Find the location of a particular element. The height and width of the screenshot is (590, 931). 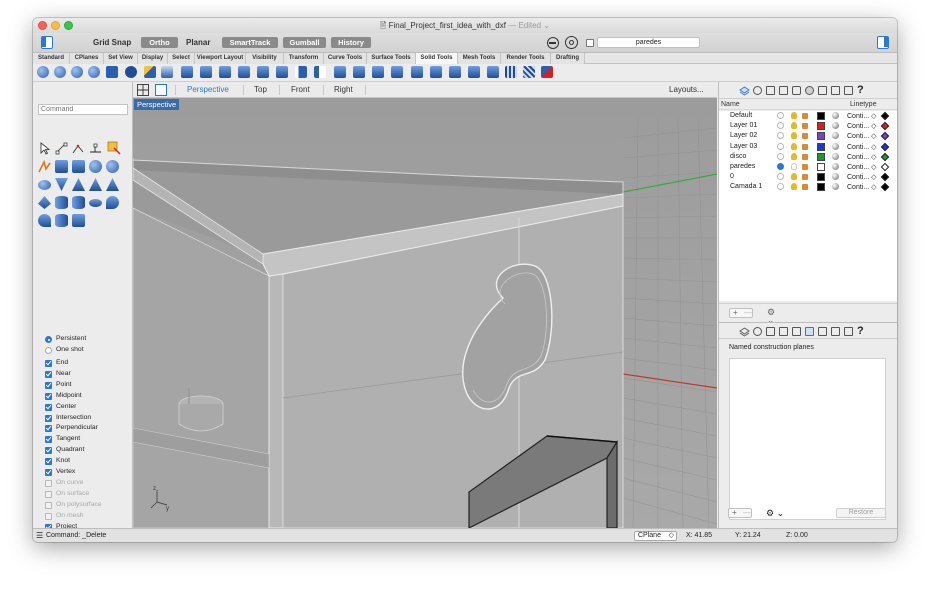

add-remove-cplane-buttons: + — is located at coordinates (740, 513).